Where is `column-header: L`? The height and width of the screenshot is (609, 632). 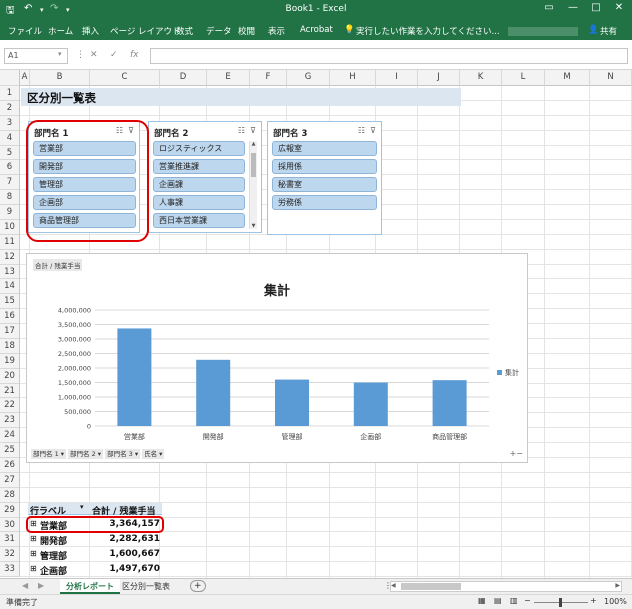
column-header: L is located at coordinates (523, 78).